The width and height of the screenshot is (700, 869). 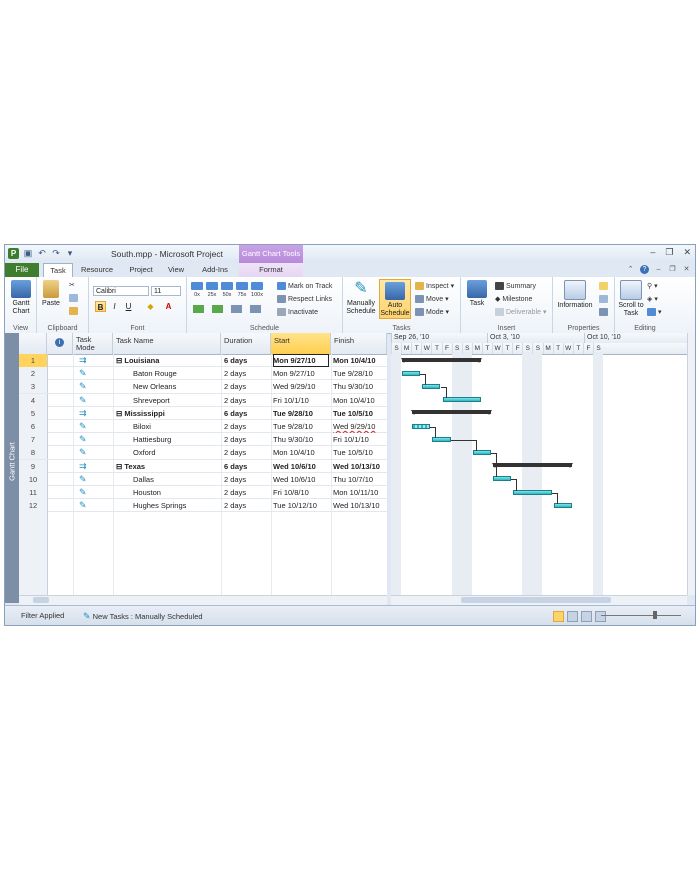 I want to click on tab-addins: Add-Ins, so click(x=215, y=270).